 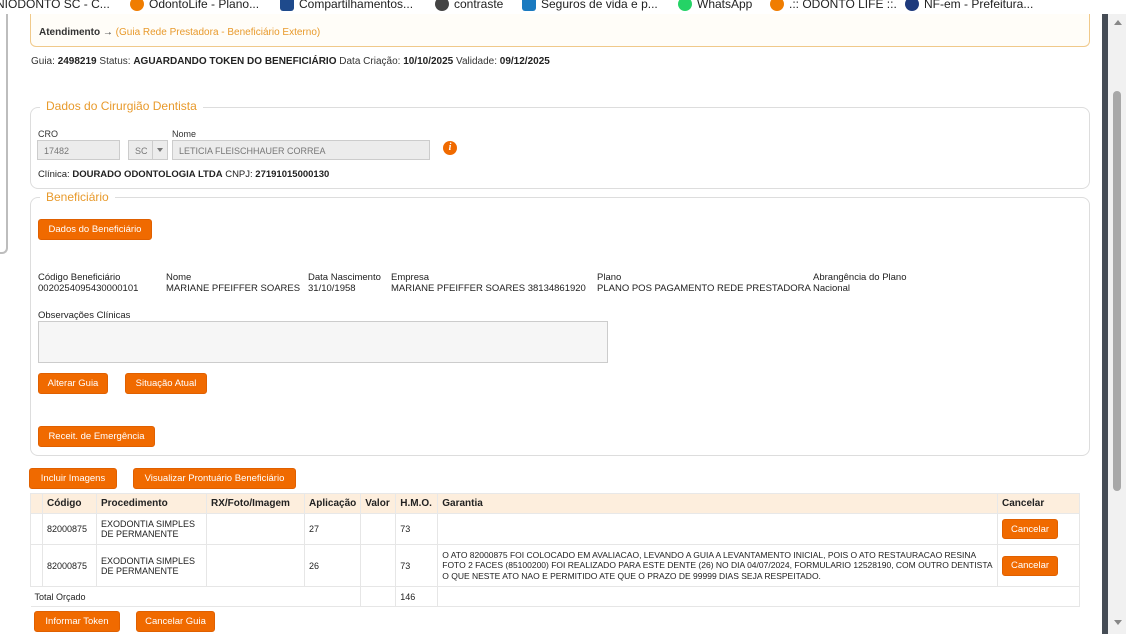 What do you see at coordinates (428, 61) in the screenshot?
I see `guia-creation-date: 10/10/2025` at bounding box center [428, 61].